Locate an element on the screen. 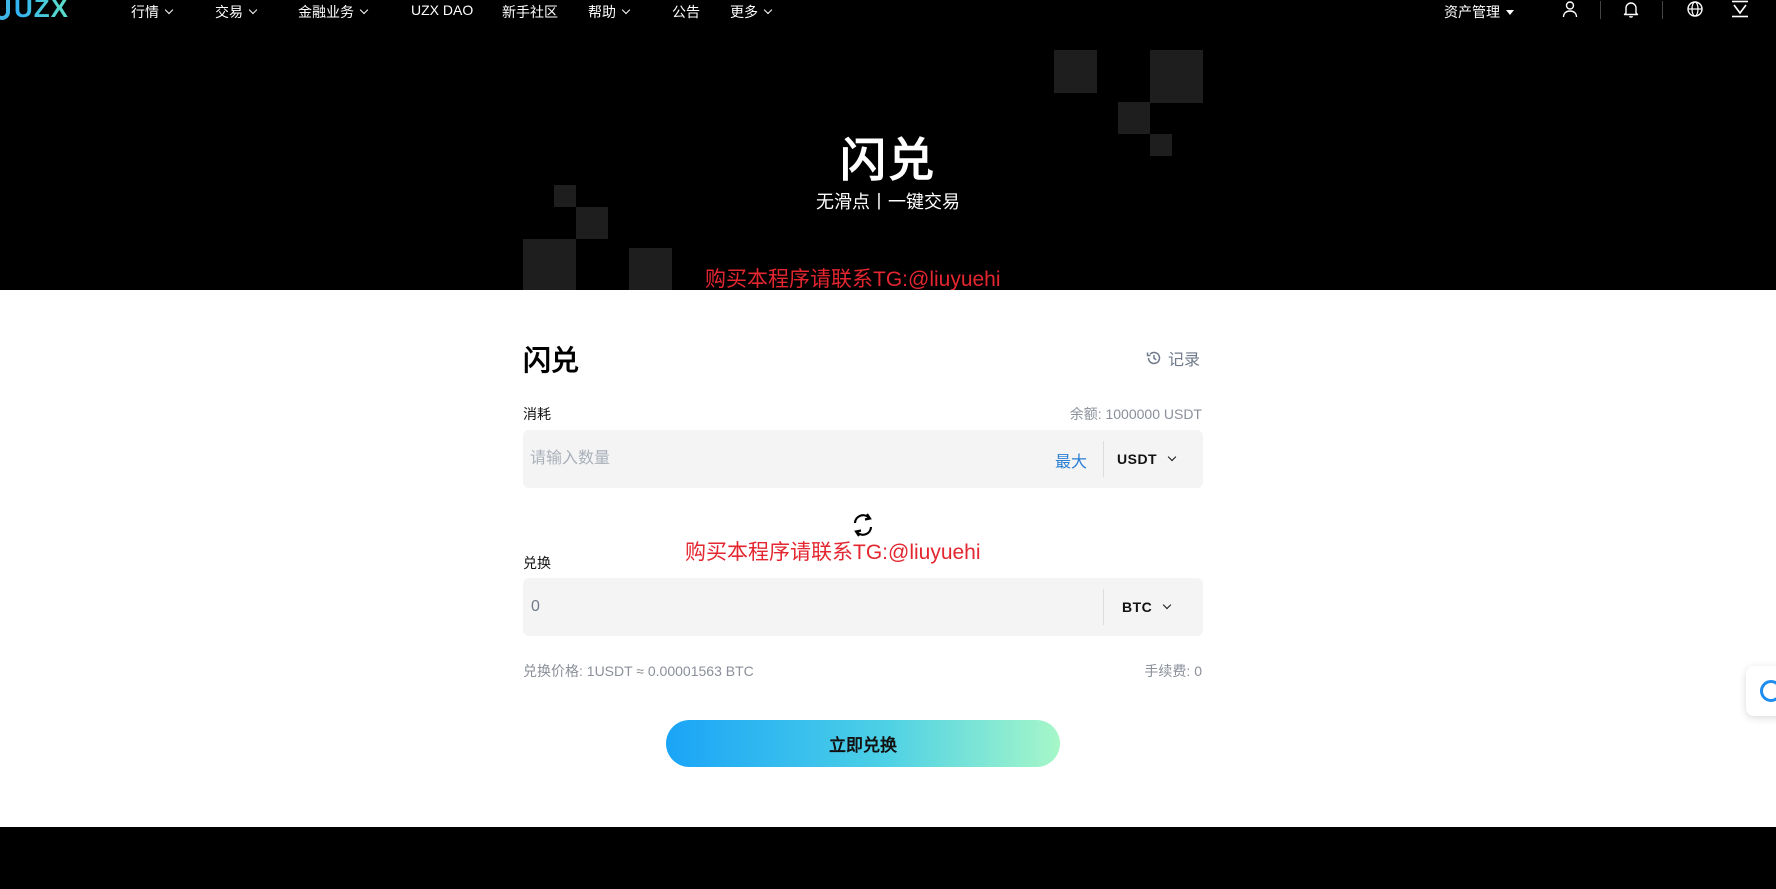 The height and width of the screenshot is (889, 1776). from-amount-input is located at coordinates (765, 459).